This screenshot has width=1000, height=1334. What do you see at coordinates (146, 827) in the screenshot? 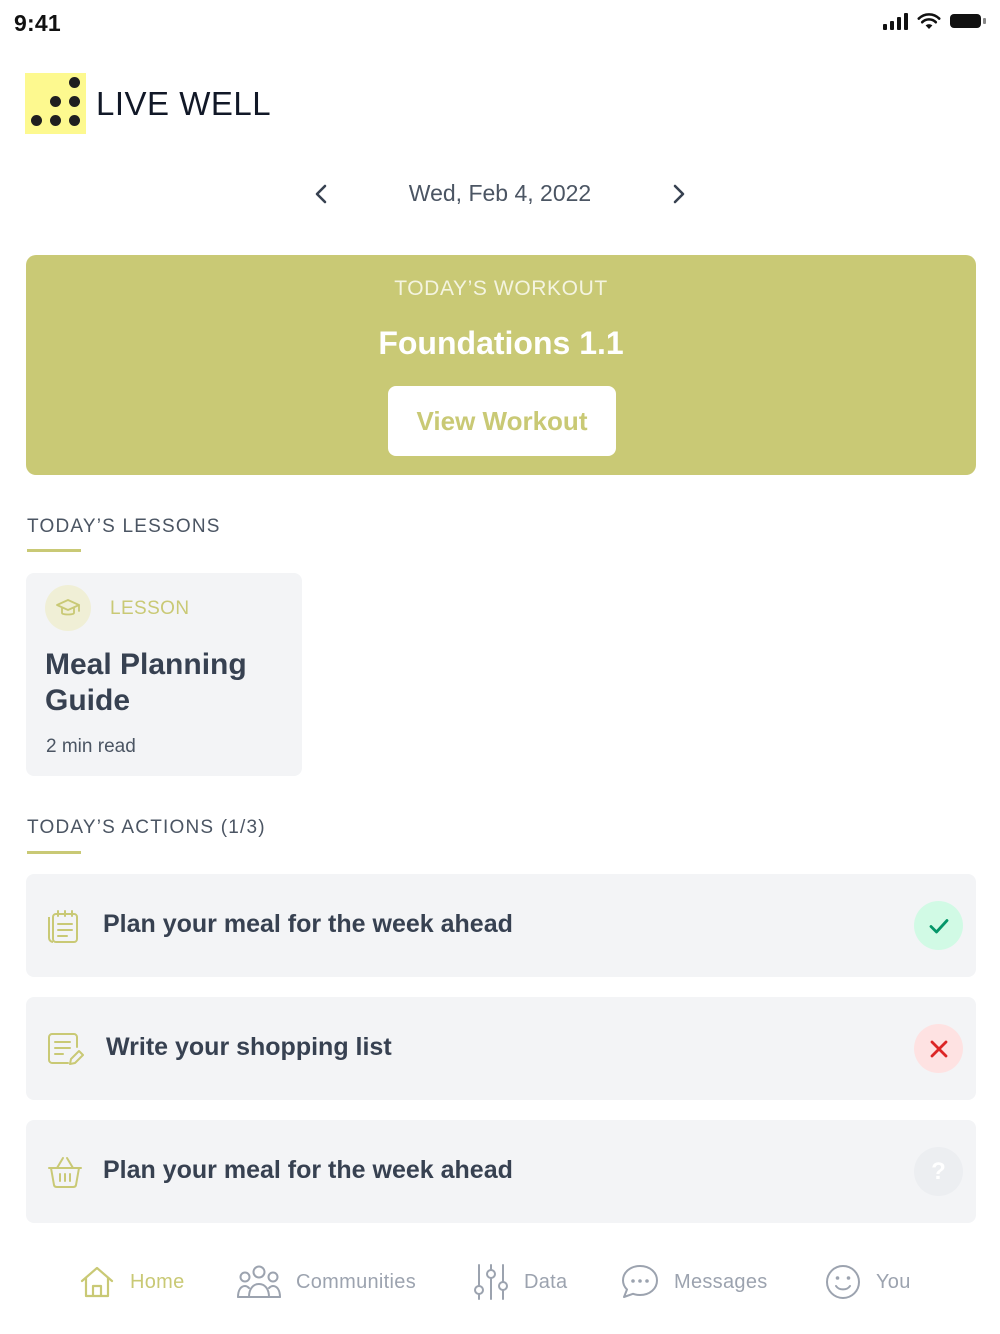
I see `actions-heading: TODAY’S ACTIONS (1/3)` at bounding box center [146, 827].